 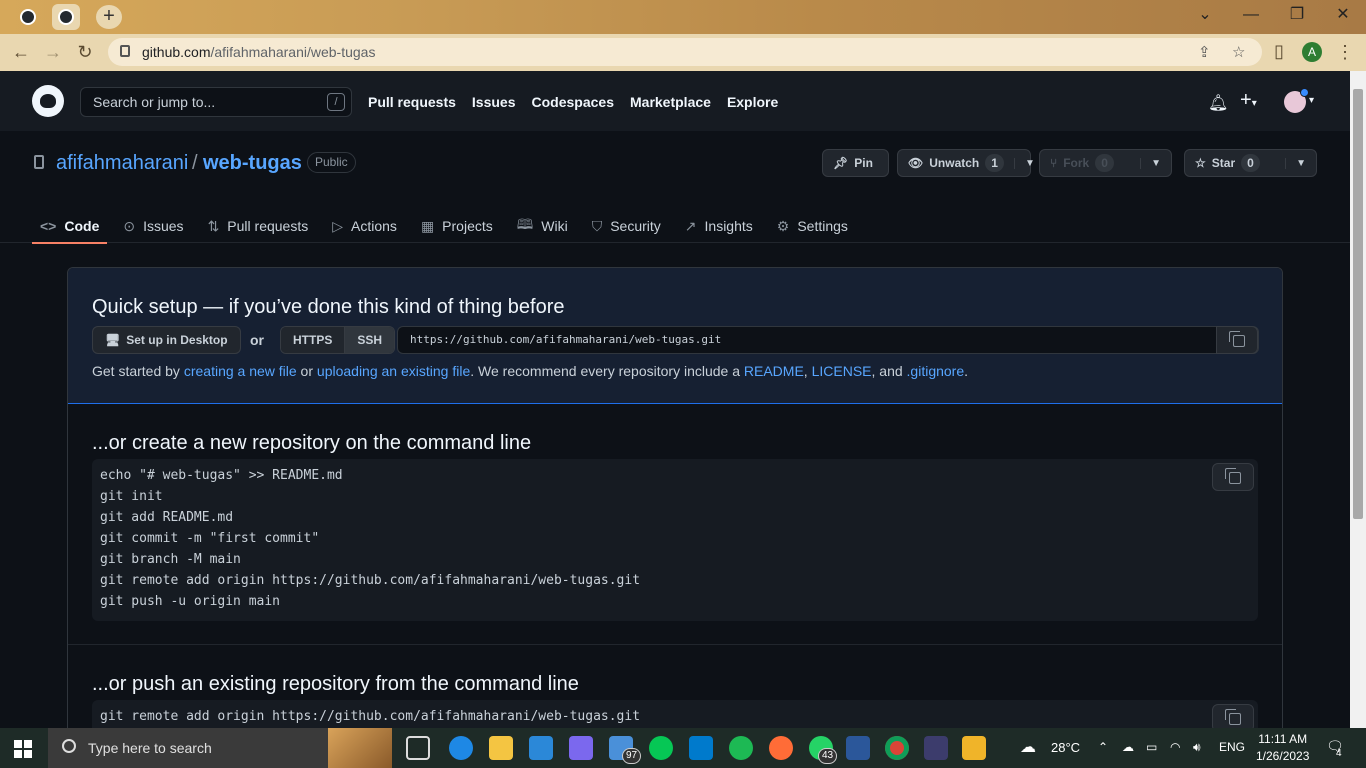 I want to click on github-favicon-icon, so click(x=66, y=17).